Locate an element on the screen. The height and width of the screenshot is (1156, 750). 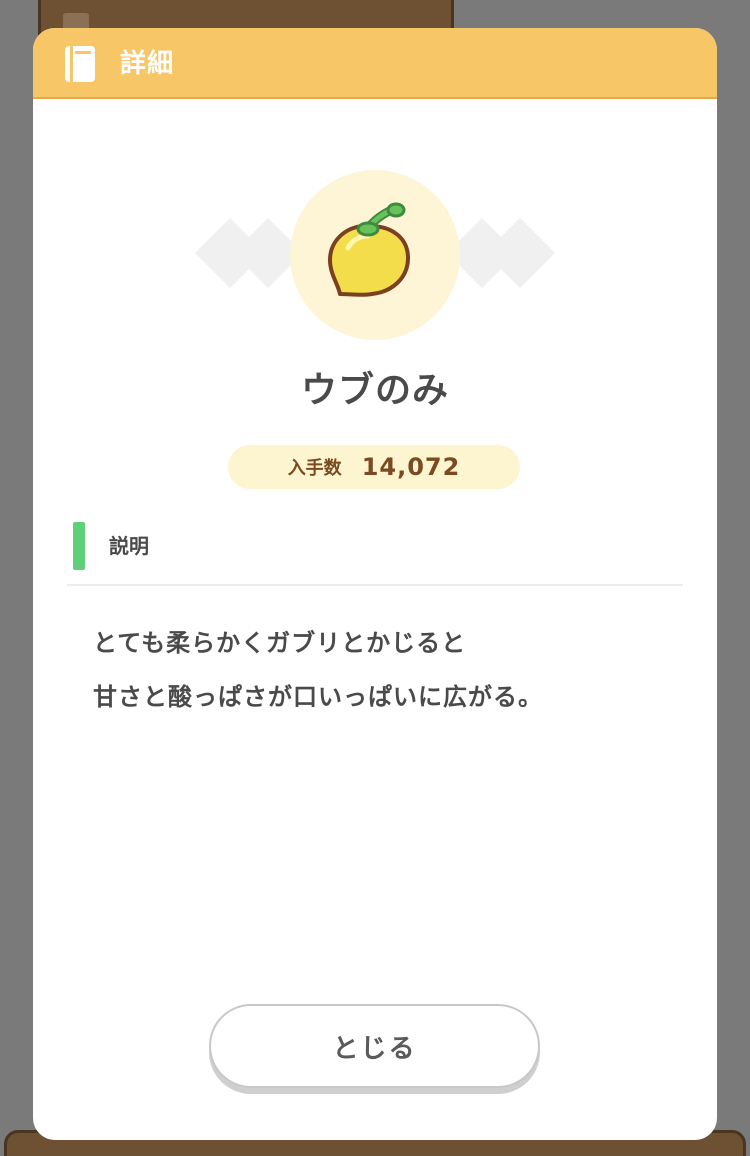
item-description: とても柔らかくガブリとかじると 甘さと酸っぱさが口いっぱいに広がる。 is located at coordinates (383, 670).